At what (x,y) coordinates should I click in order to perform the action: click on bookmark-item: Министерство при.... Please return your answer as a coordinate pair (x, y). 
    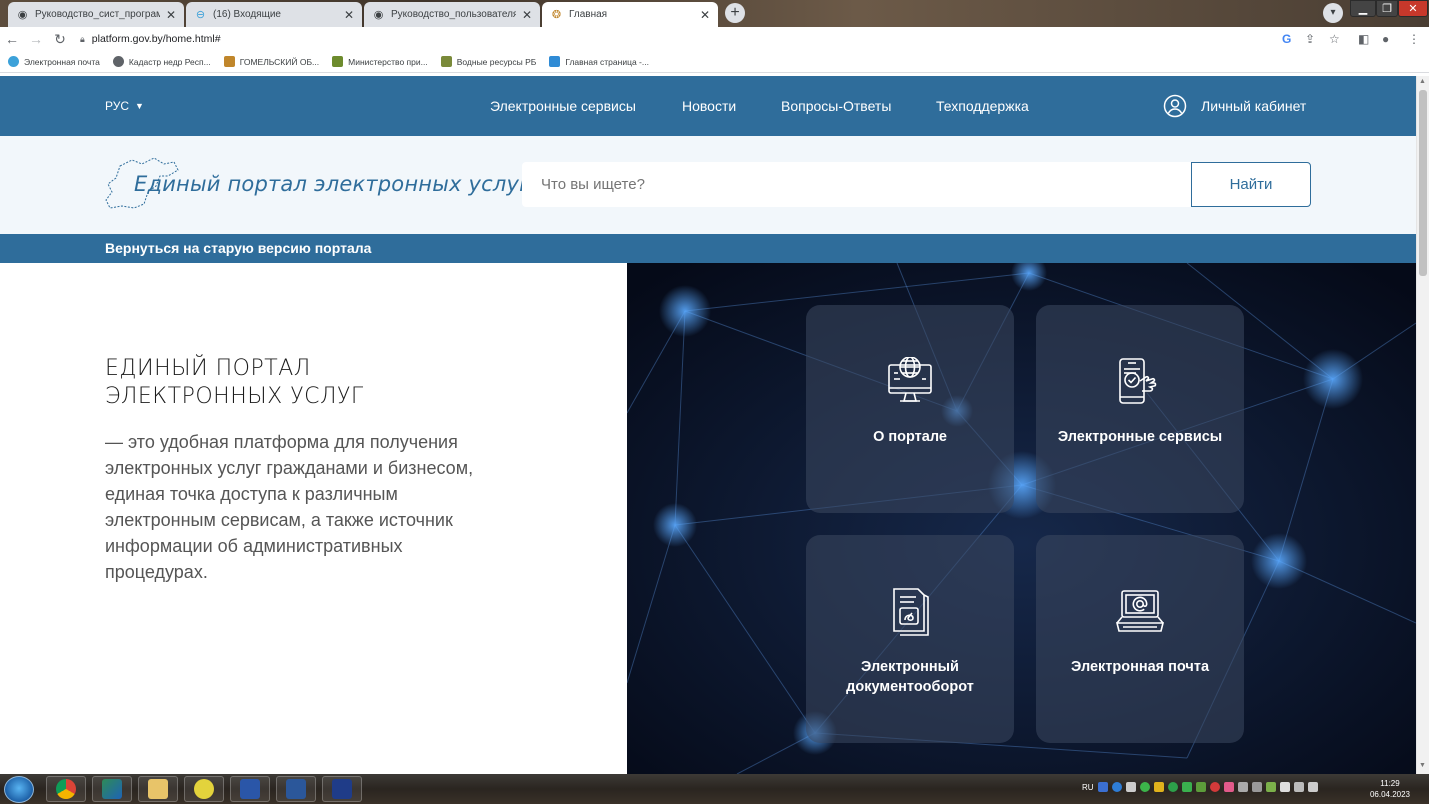
    Looking at the image, I should click on (380, 61).